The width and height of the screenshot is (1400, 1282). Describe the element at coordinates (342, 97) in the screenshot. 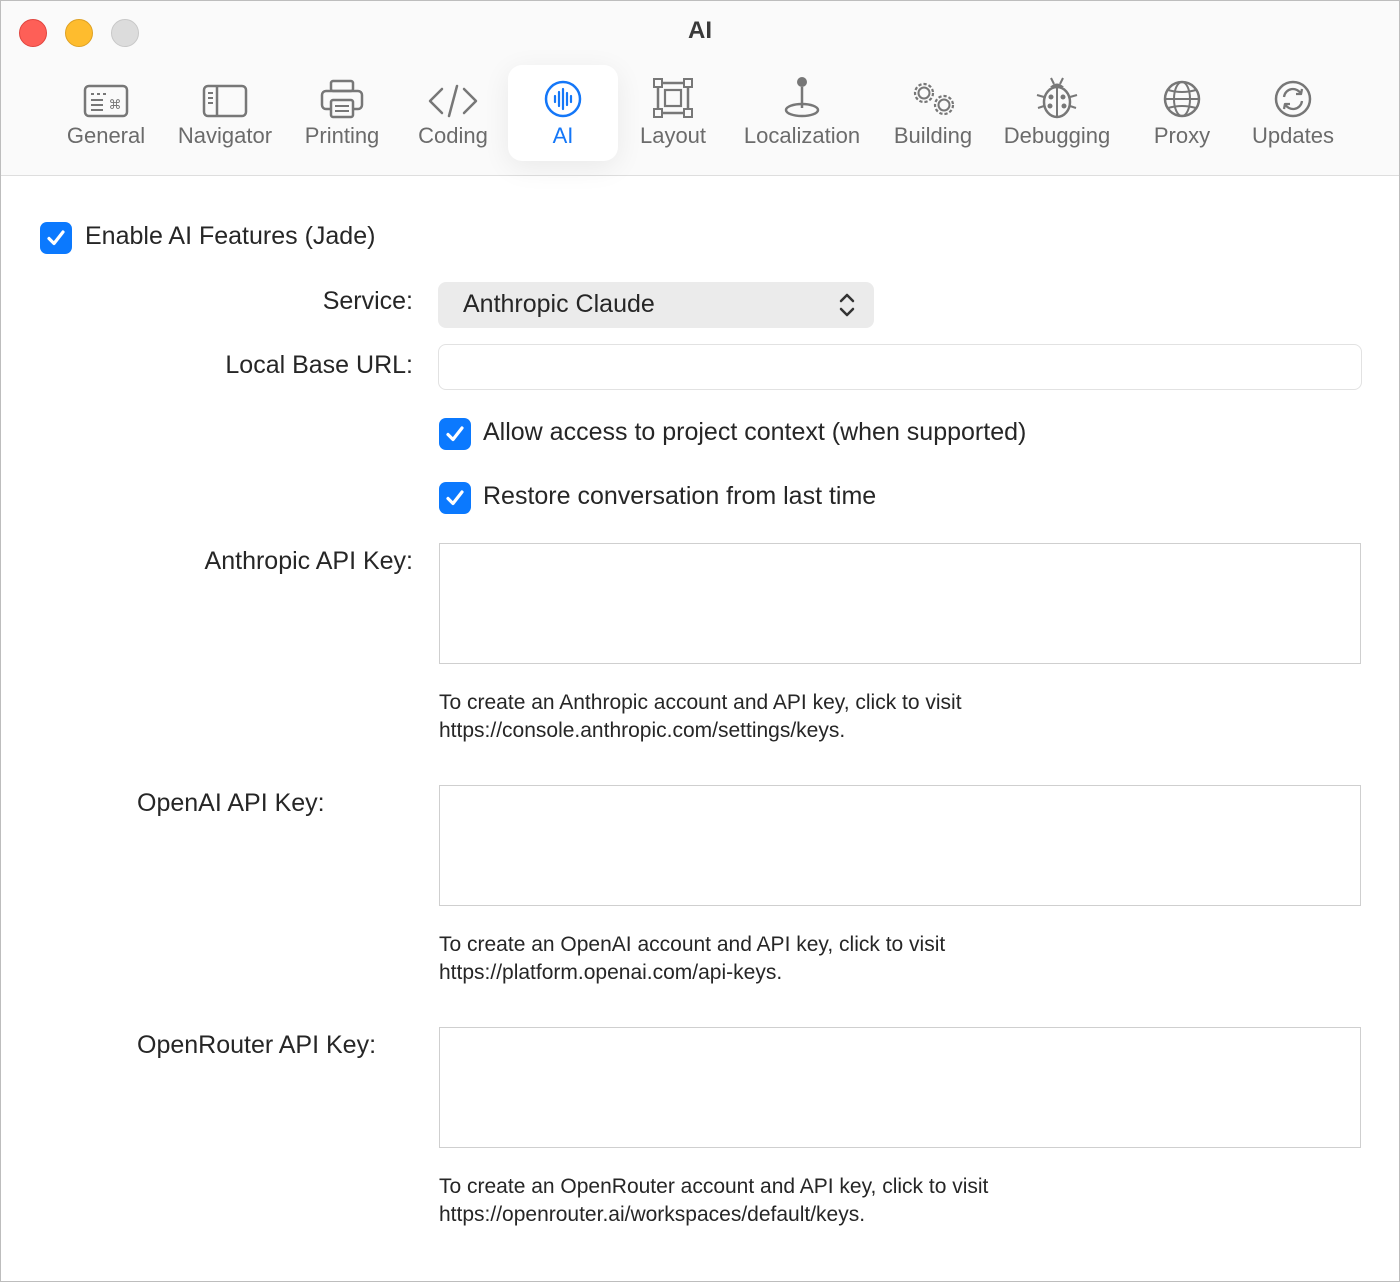

I see `printer-icon` at that location.